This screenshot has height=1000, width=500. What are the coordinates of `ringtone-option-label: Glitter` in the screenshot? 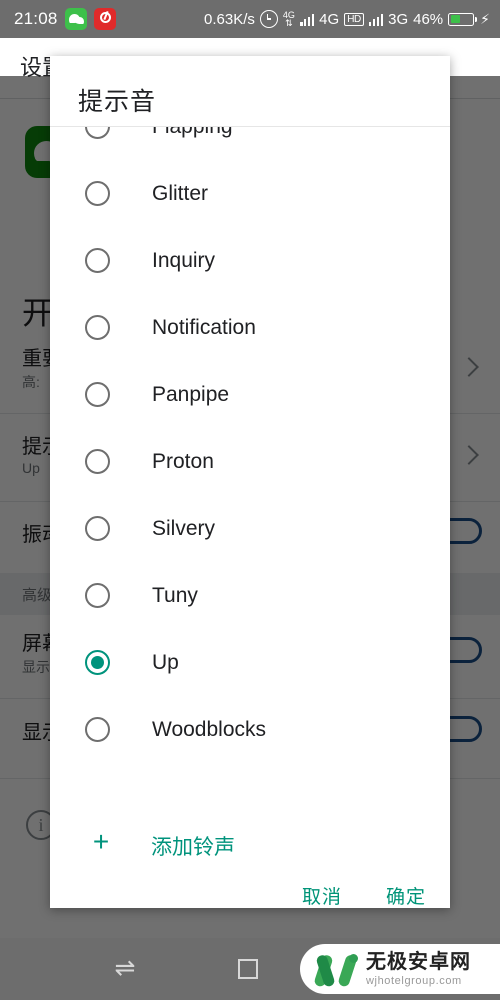 It's located at (180, 193).